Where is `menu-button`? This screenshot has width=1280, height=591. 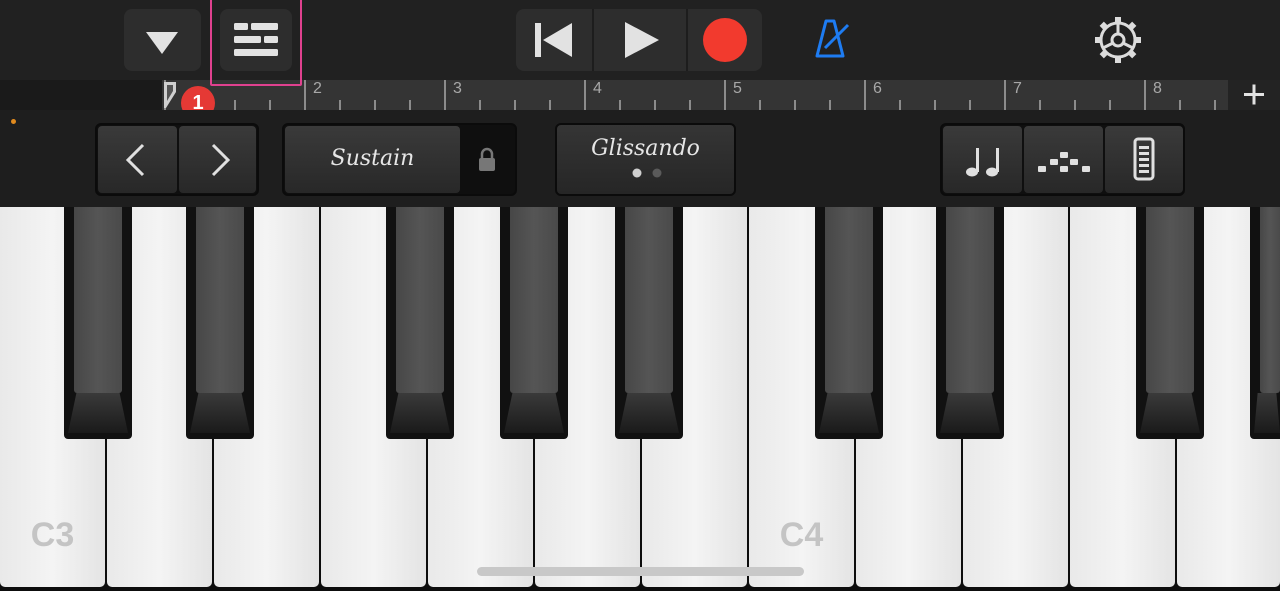 menu-button is located at coordinates (162, 40).